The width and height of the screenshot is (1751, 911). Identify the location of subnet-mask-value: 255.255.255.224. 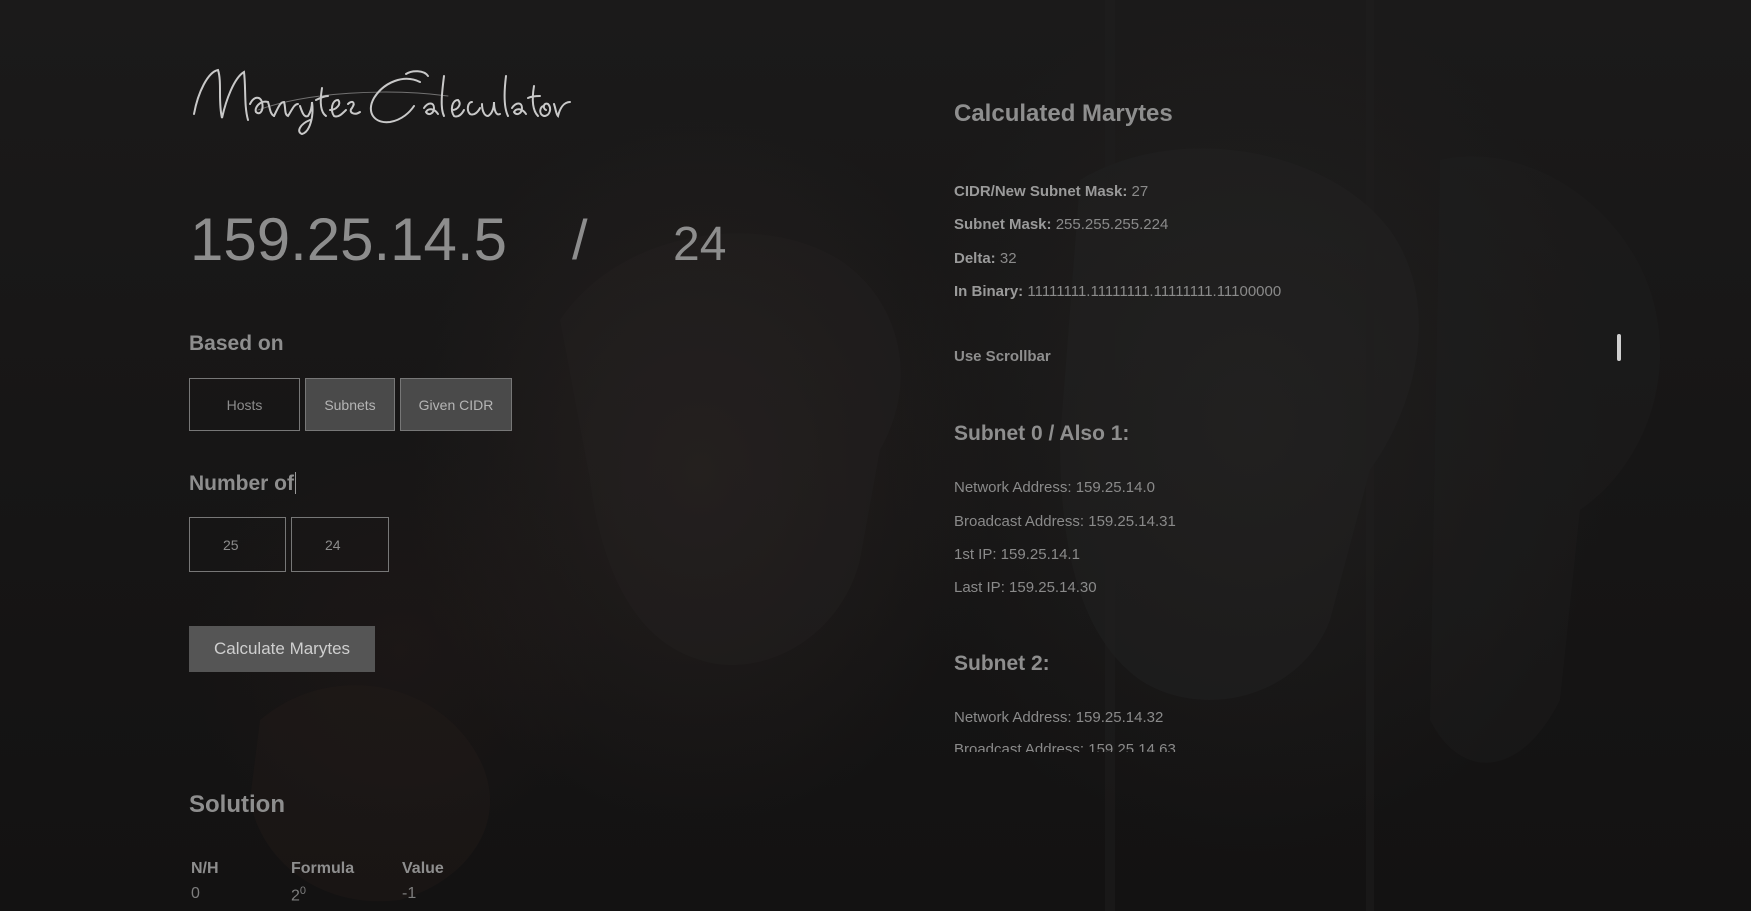
(1112, 224).